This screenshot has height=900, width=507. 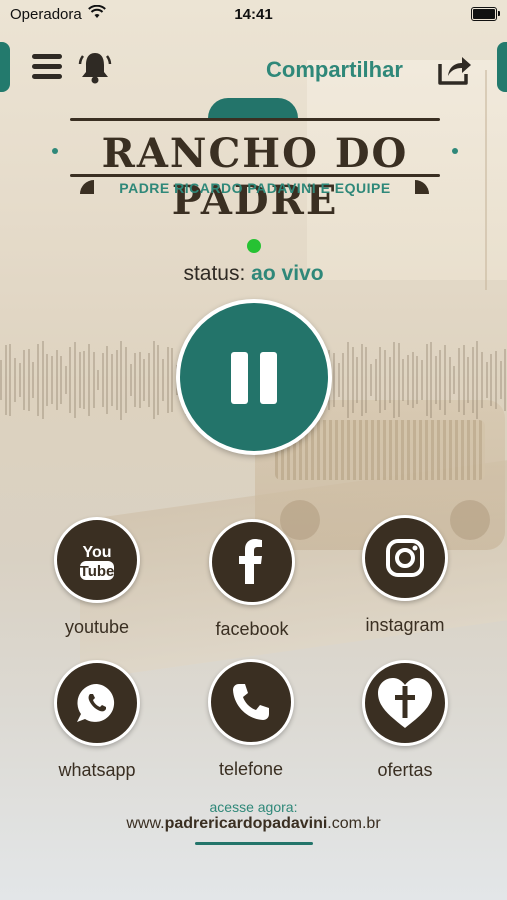 I want to click on website-prefix: www., so click(x=145, y=823).